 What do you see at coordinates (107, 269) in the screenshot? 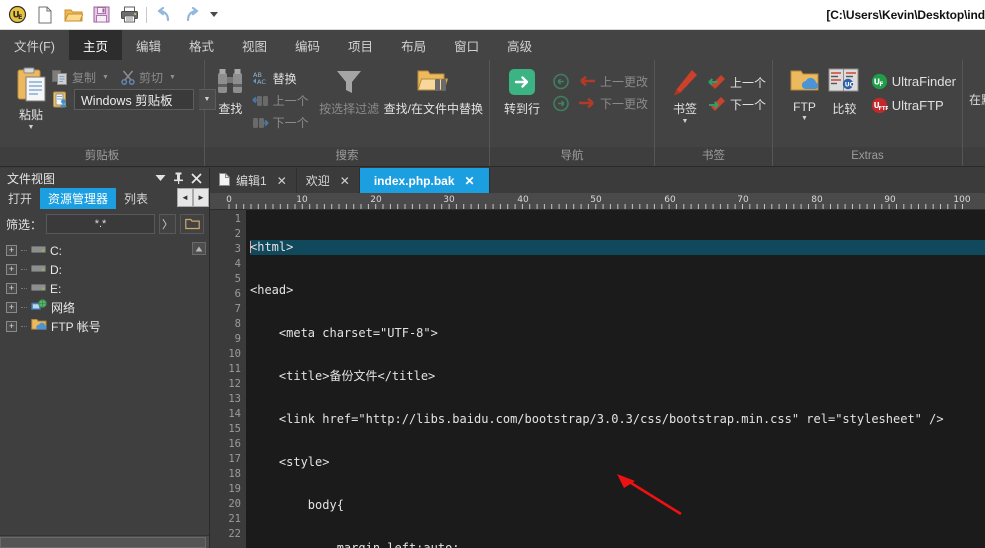
I see `tree-item-drive-d: + D:` at bounding box center [107, 269].